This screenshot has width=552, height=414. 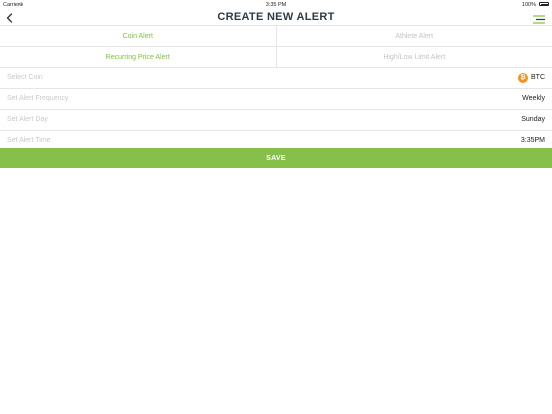 I want to click on page-title: CREATE NEW ALERT, so click(x=276, y=17).